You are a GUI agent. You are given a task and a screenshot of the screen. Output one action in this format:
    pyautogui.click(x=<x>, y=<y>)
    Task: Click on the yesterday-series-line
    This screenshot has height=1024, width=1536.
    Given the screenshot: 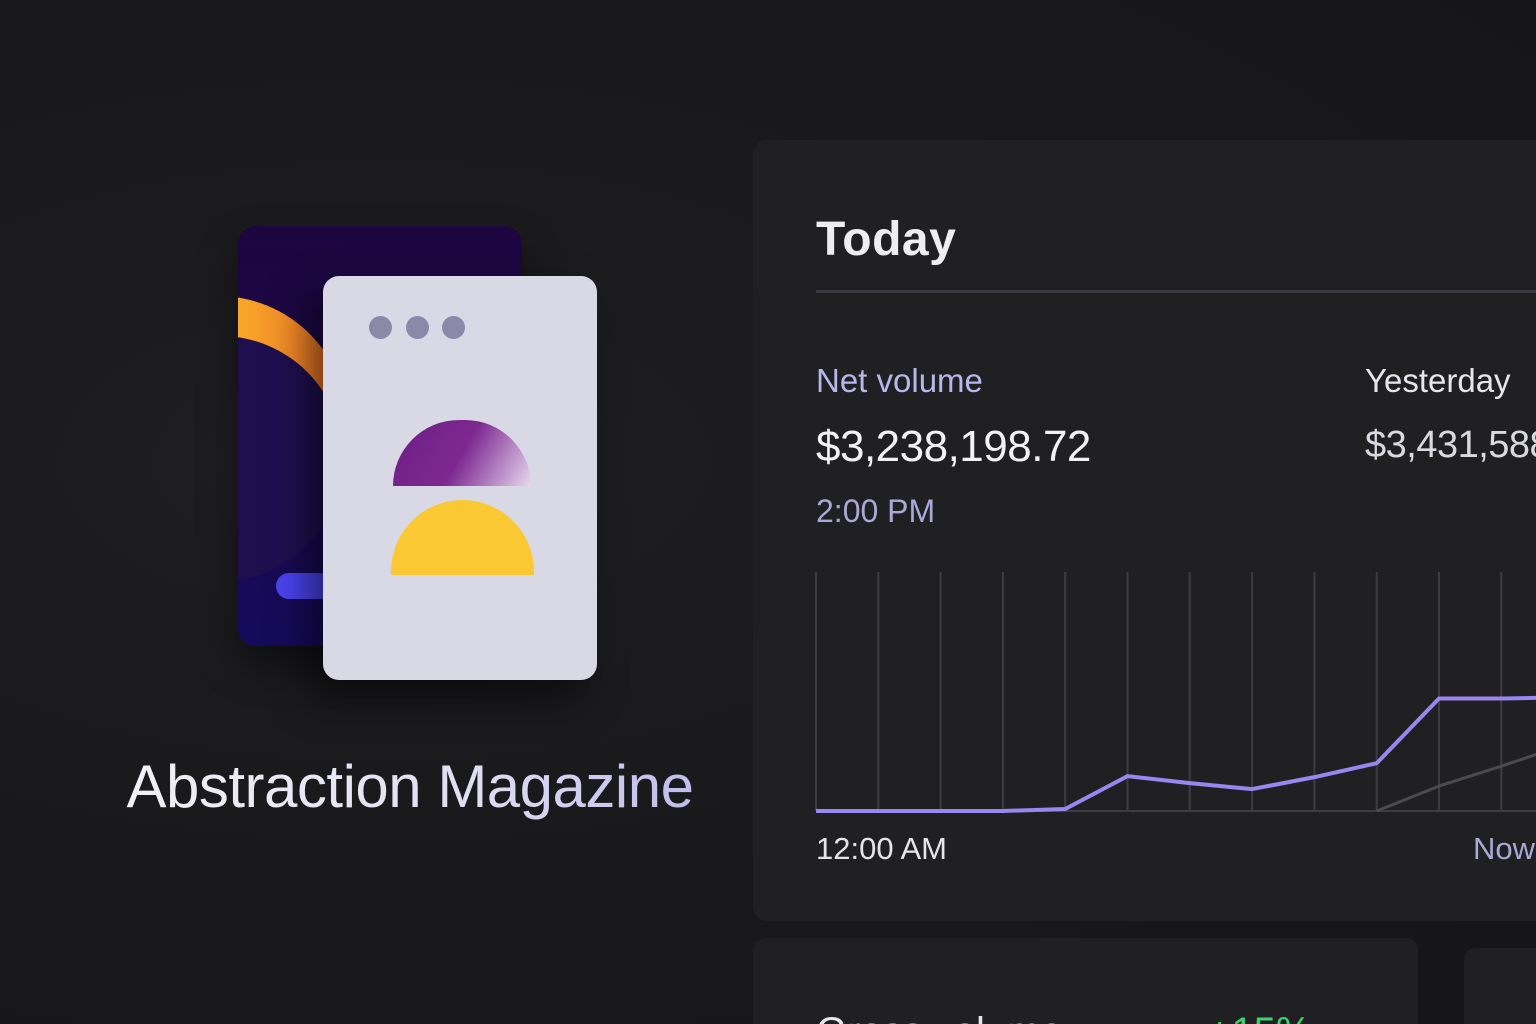 What is the action you would take?
    pyautogui.click(x=1456, y=782)
    